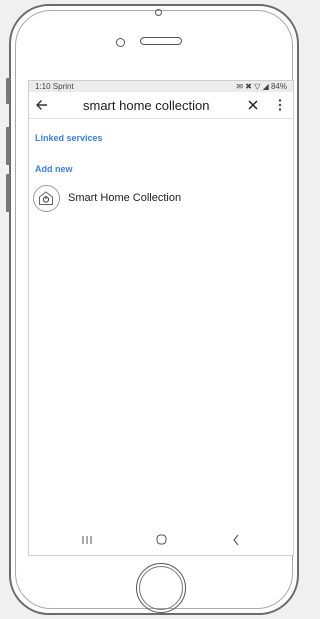 The image size is (320, 619). Describe the element at coordinates (8, 91) in the screenshot. I see `silent-switch` at that location.